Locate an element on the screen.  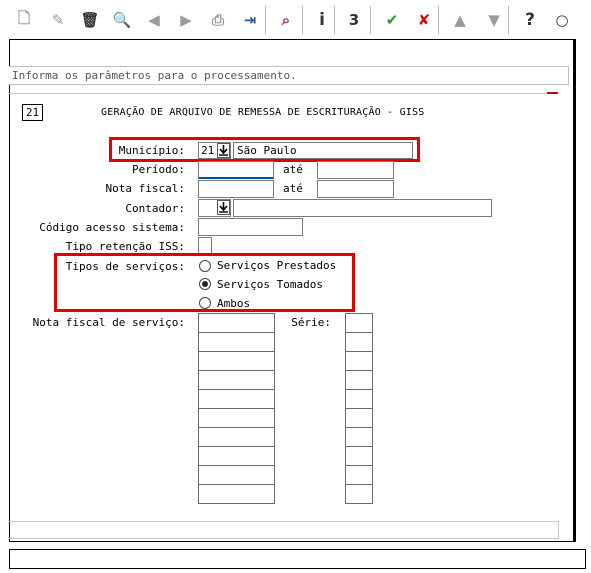
cancel-button: ✘ is located at coordinates (424, 20).